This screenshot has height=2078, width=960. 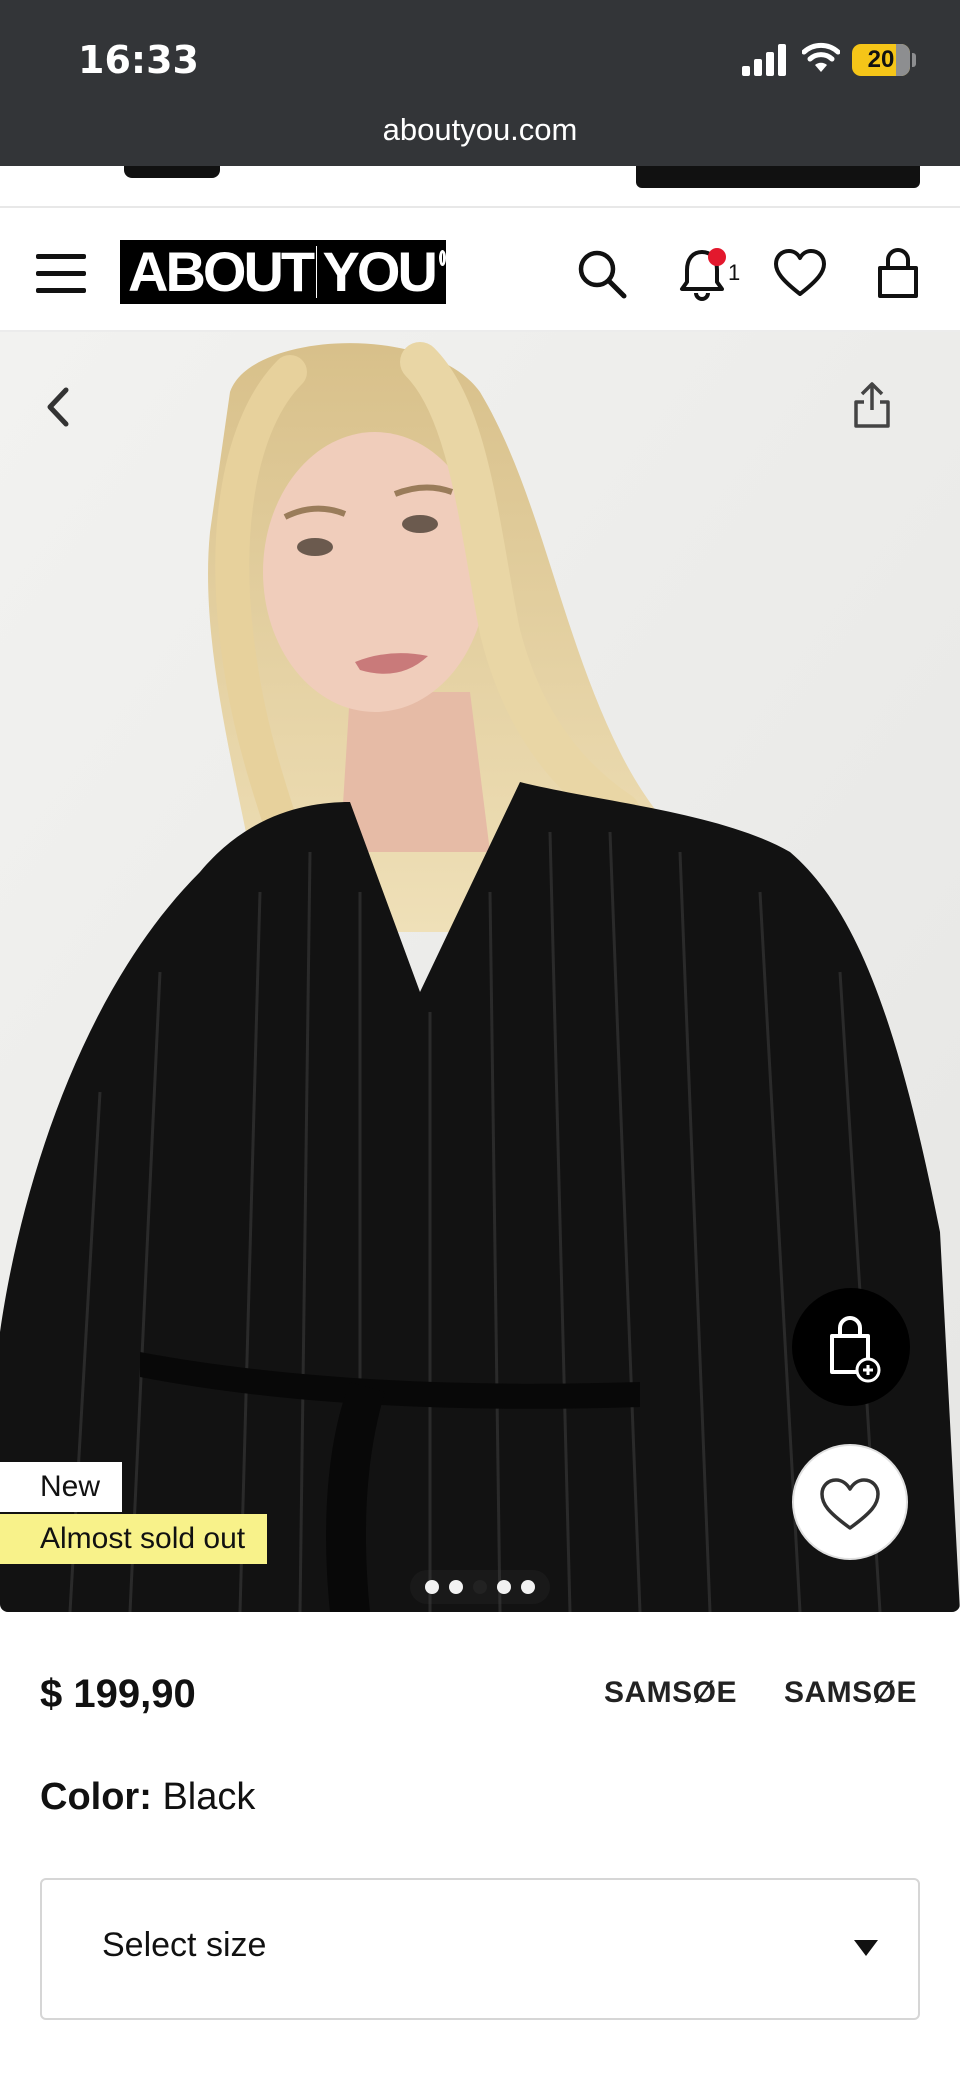 I want to click on size-select-dropdown: Select size, so click(x=480, y=1949).